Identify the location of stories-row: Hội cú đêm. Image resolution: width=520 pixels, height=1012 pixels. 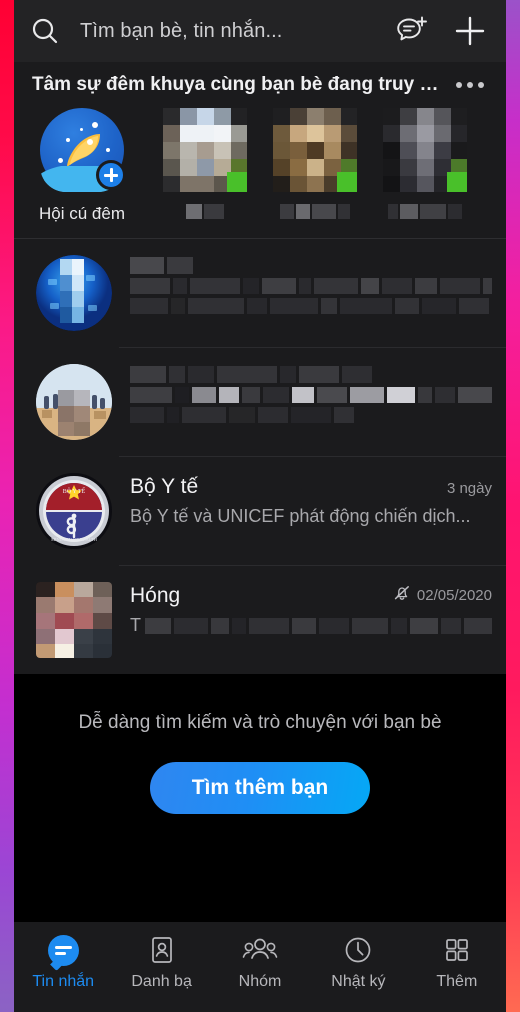
(260, 170).